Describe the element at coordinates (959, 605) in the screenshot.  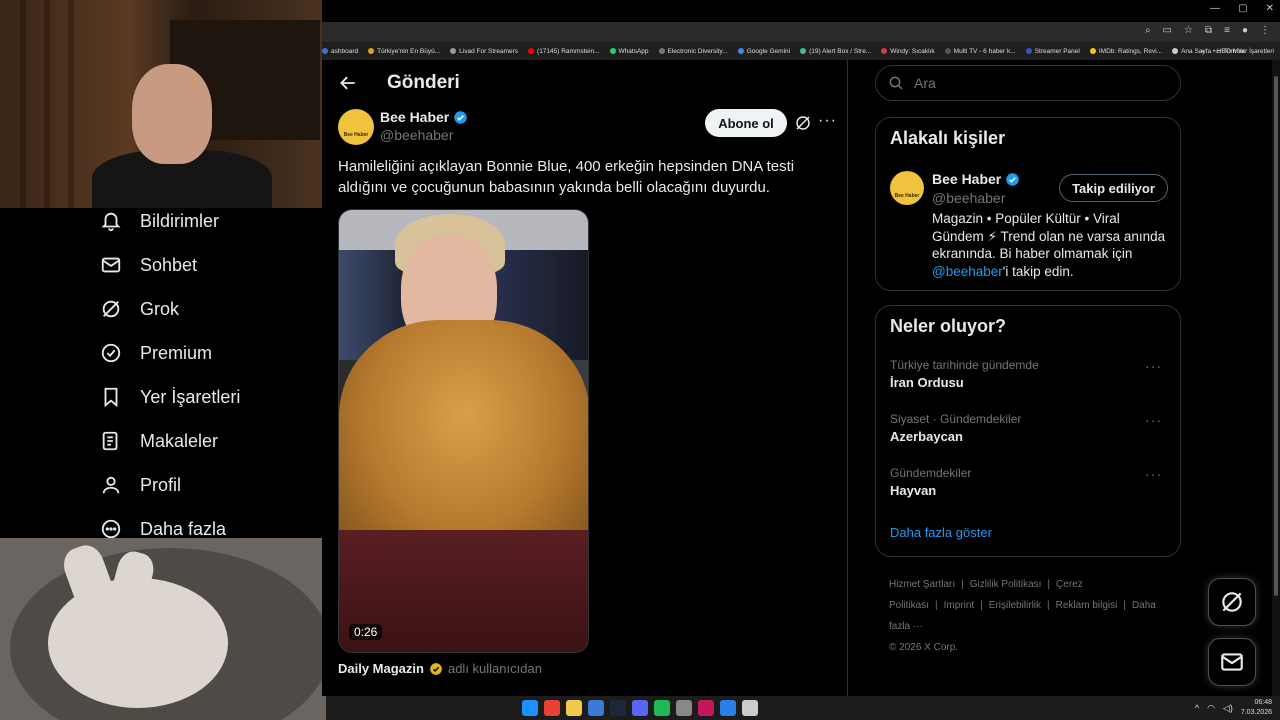
I see `footer-link: Imprint` at that location.